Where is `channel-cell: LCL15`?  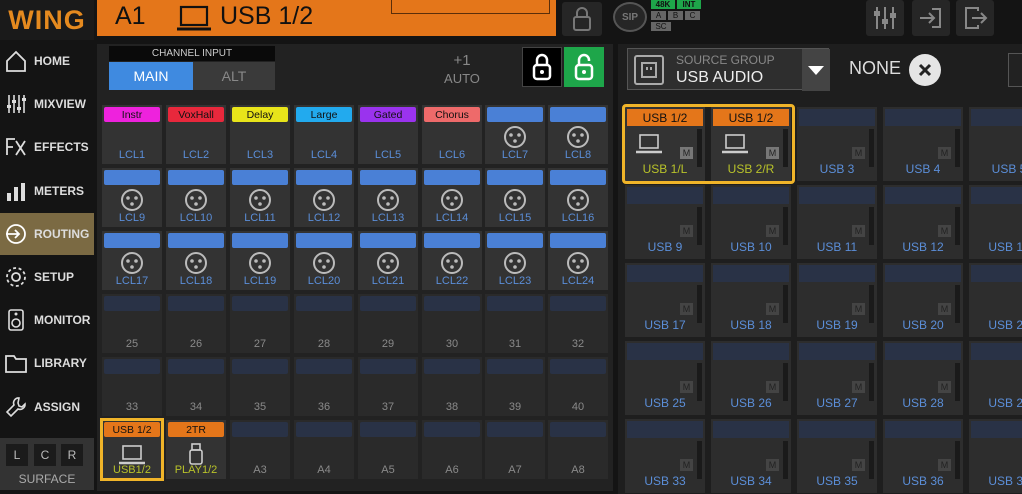 channel-cell: LCL15 is located at coordinates (515, 197).